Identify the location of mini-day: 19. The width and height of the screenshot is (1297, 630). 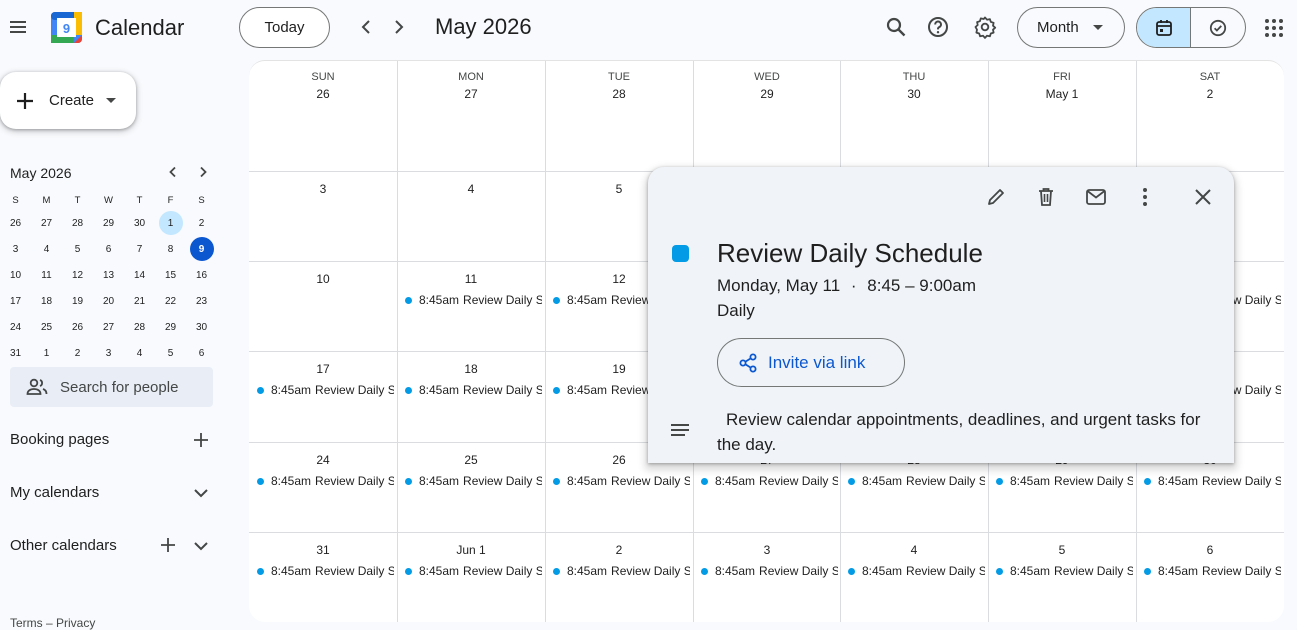
(77, 301).